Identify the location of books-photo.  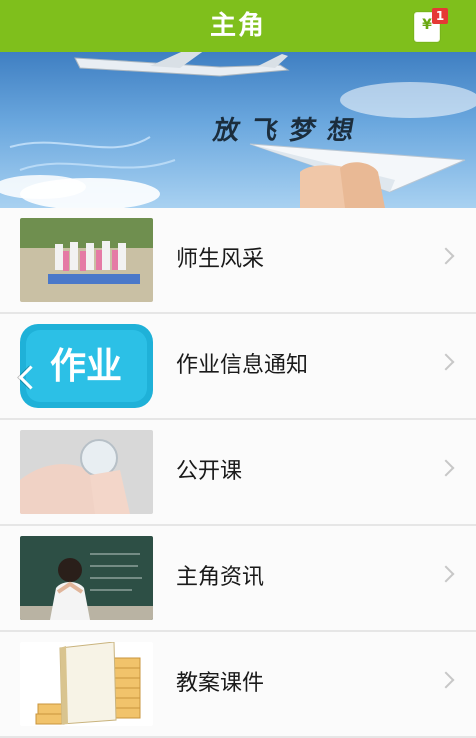
(86, 684).